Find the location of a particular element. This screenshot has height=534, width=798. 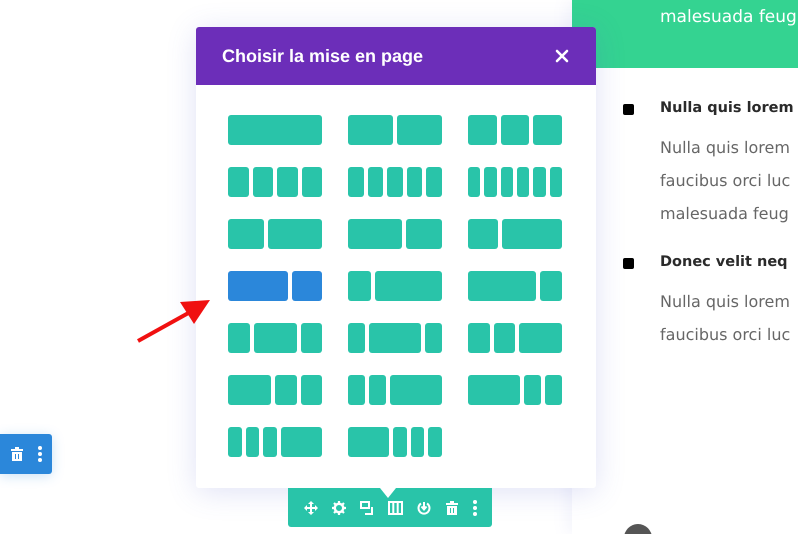

settings-icon is located at coordinates (339, 507).